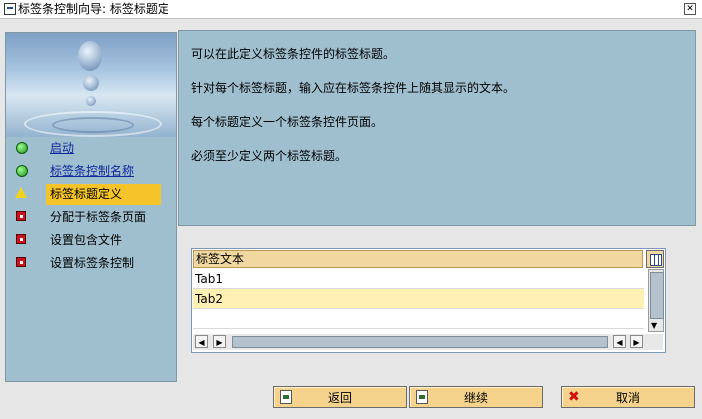 The image size is (702, 419). What do you see at coordinates (657, 295) in the screenshot?
I see `scroll-thumb` at bounding box center [657, 295].